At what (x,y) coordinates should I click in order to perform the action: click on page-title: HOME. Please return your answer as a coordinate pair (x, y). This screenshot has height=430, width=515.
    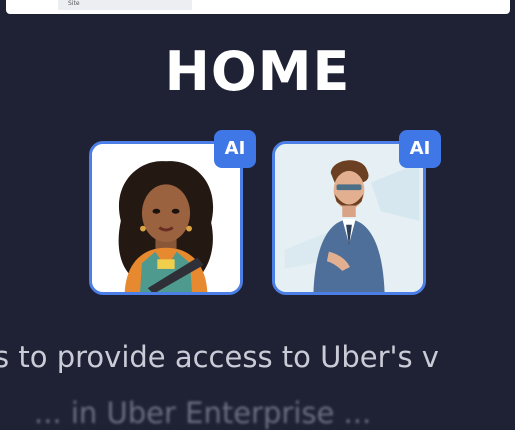
    Looking at the image, I should click on (257, 71).